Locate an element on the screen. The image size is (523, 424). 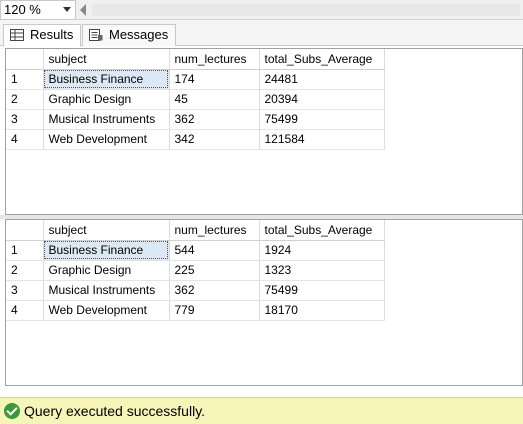
table-row: 4 Web Development 779 18170 is located at coordinates (195, 310).